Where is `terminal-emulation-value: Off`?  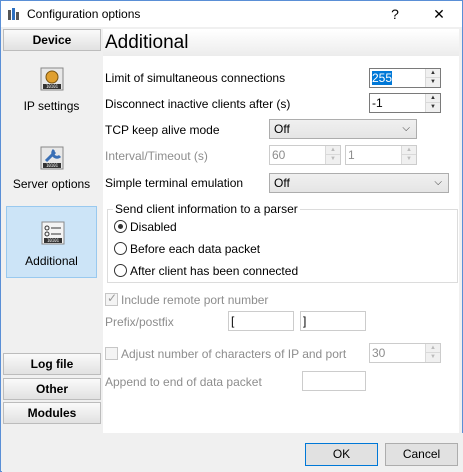 terminal-emulation-value: Off is located at coordinates (282, 183).